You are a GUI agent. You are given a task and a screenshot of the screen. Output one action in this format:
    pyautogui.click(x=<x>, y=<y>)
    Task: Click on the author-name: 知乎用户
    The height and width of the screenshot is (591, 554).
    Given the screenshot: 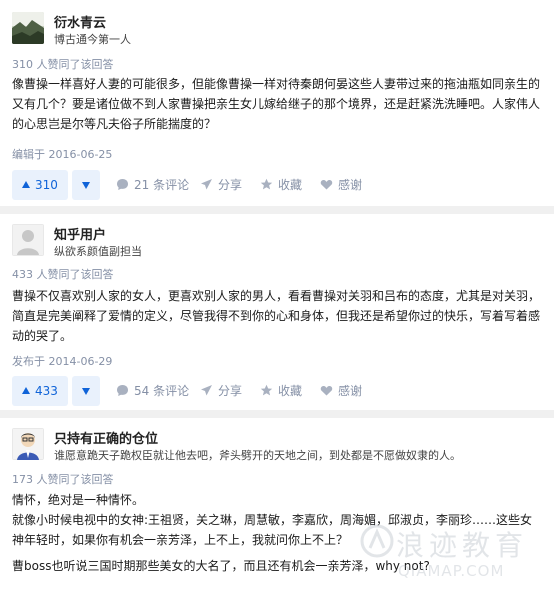 What is the action you would take?
    pyautogui.click(x=80, y=233)
    